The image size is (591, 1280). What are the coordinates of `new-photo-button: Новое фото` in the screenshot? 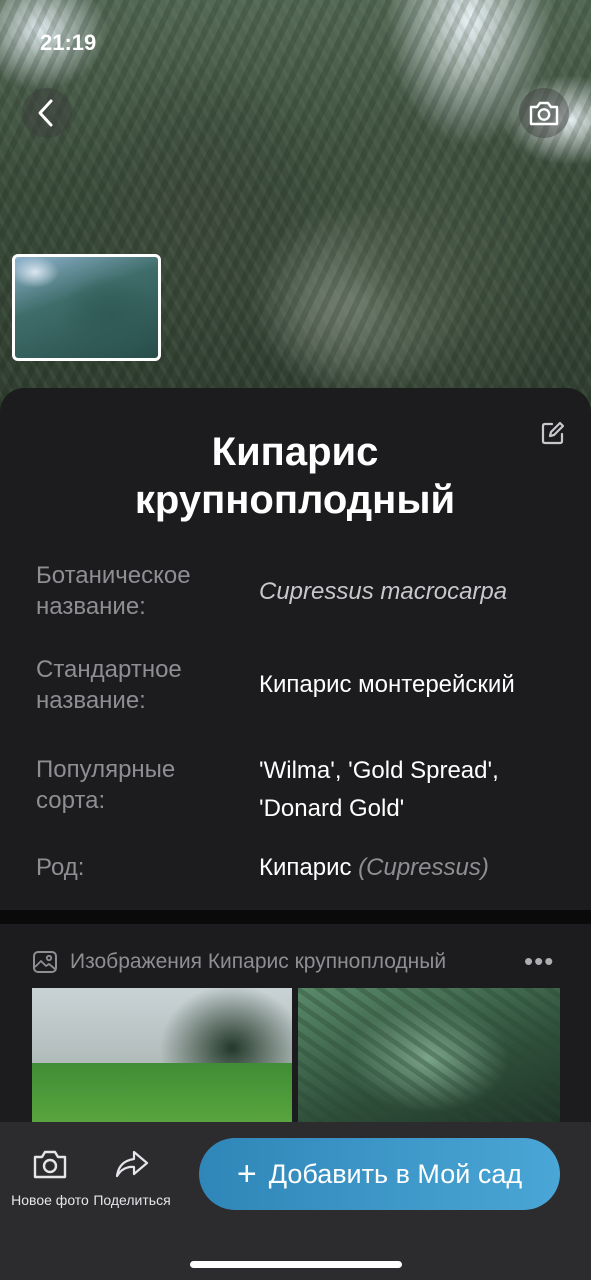 It's located at (50, 1165).